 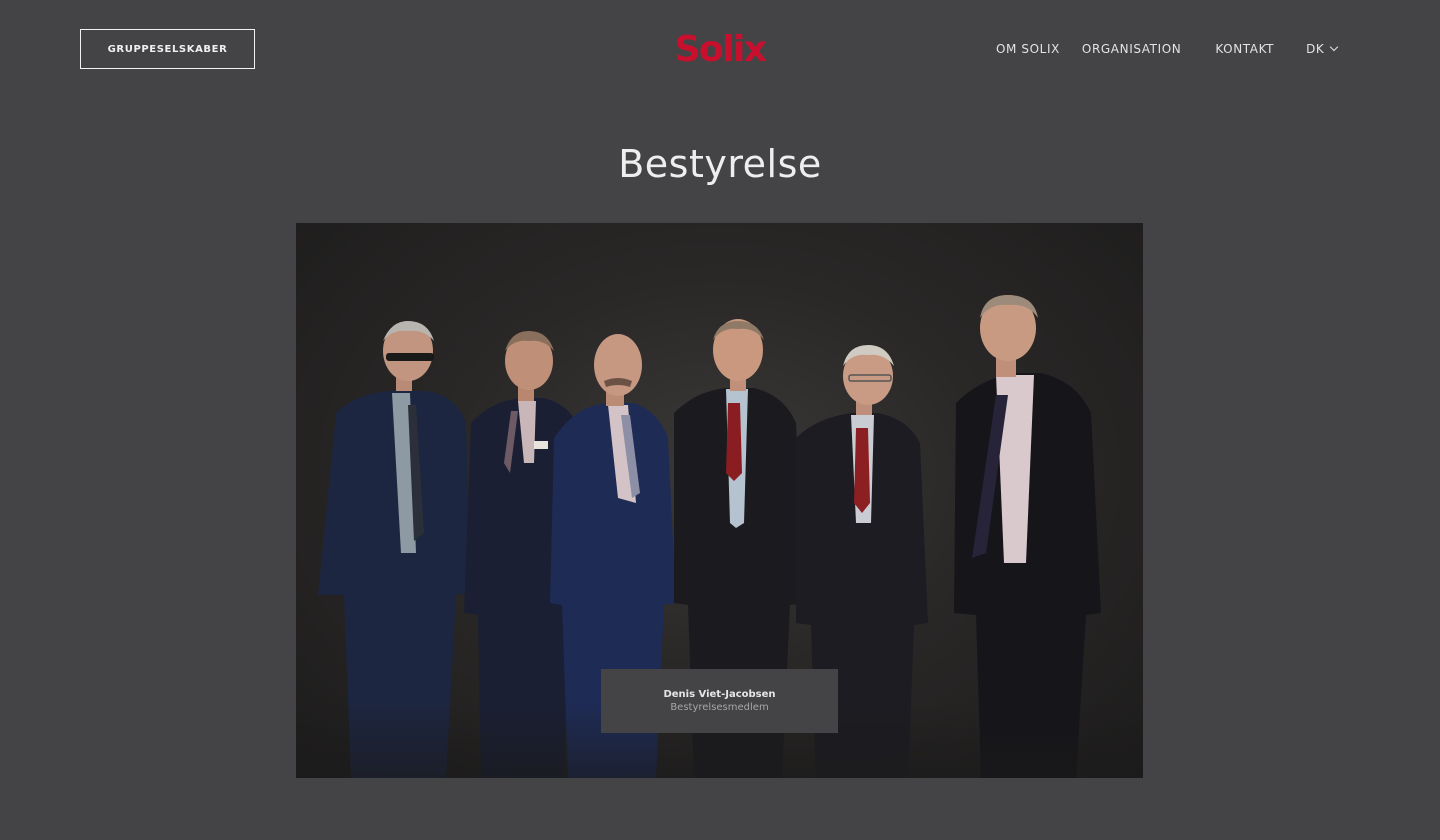 I want to click on caption-role: Bestyrelsesmedlem, so click(x=719, y=707).